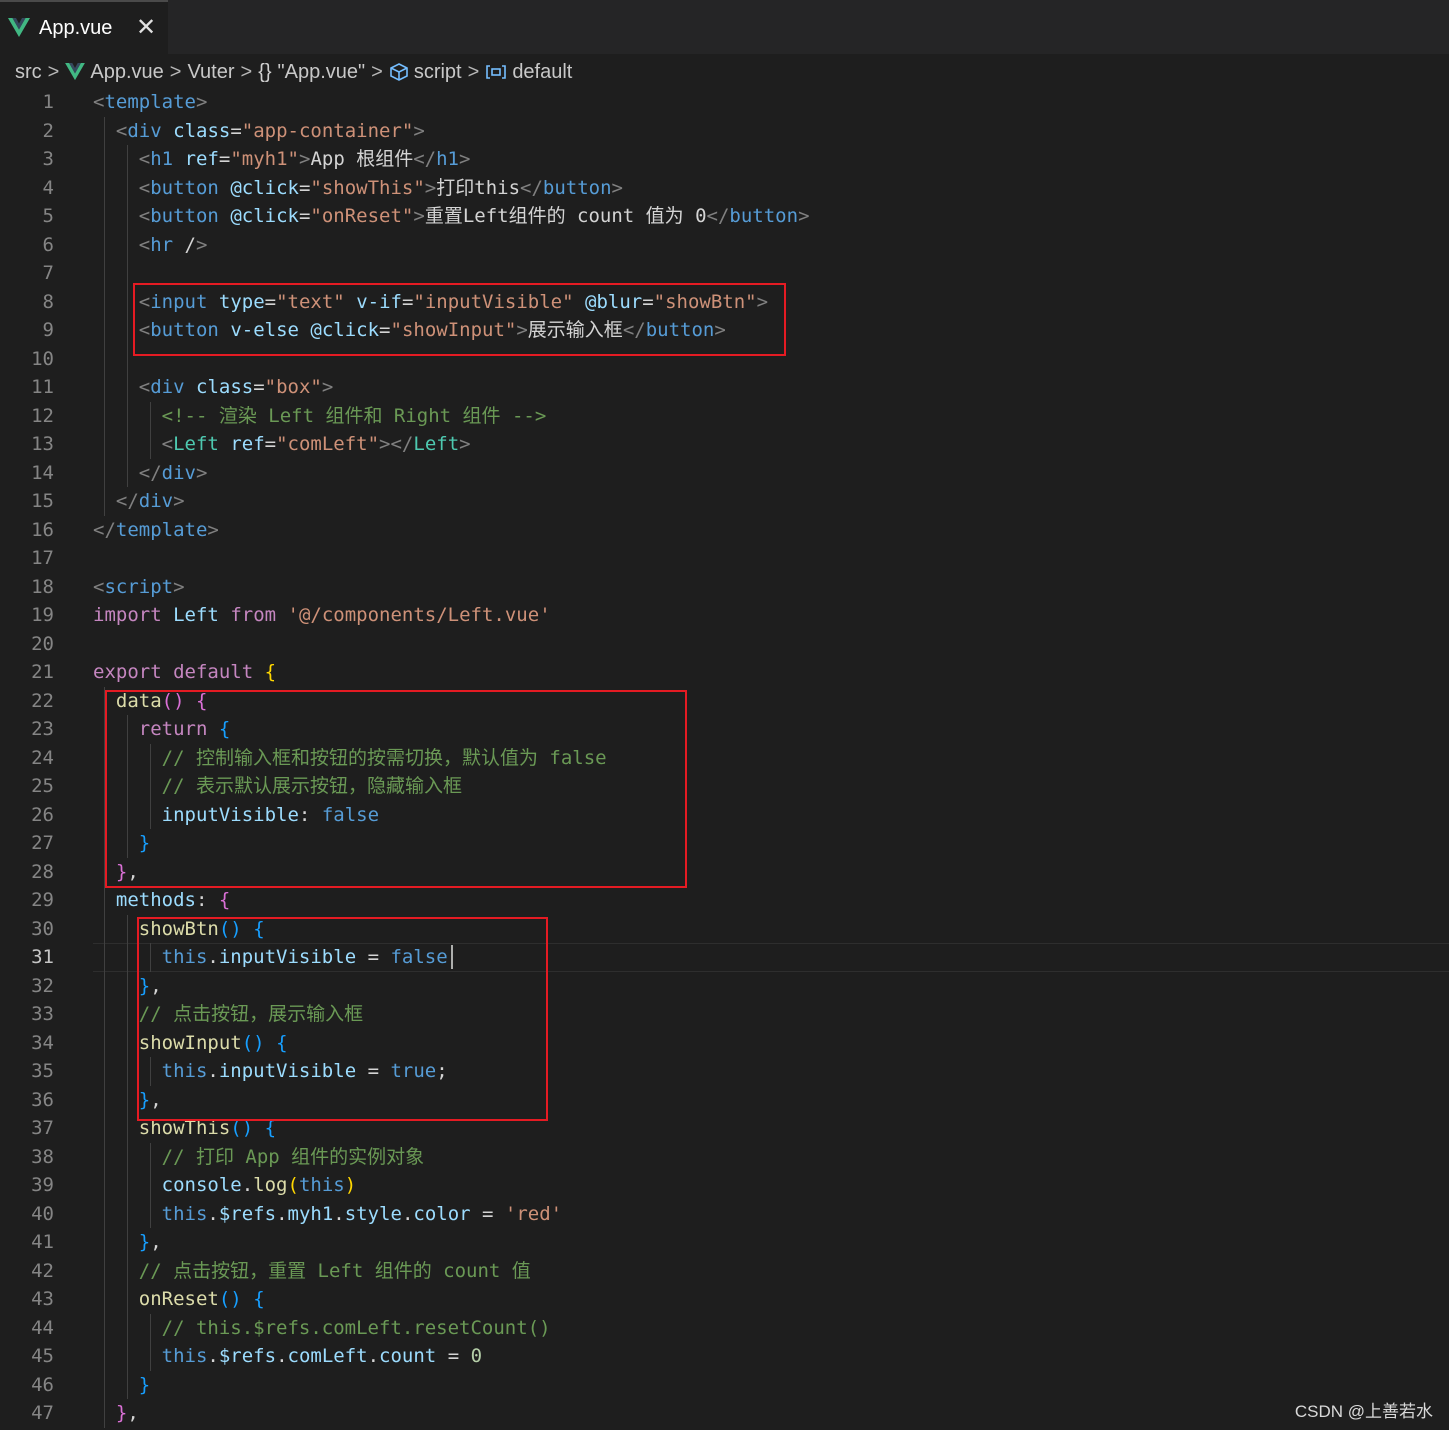 This screenshot has height=1430, width=1449. What do you see at coordinates (419, 615) in the screenshot?
I see `code-token: '@/components/Left.vue'` at bounding box center [419, 615].